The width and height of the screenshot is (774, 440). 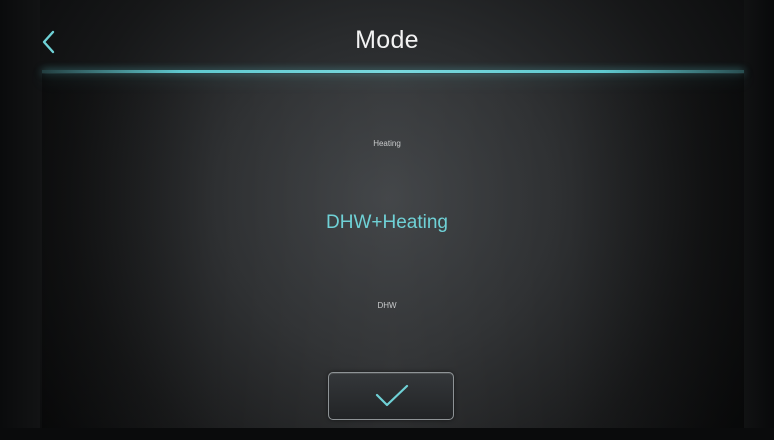 I want to click on bottom-edge, so click(x=387, y=434).